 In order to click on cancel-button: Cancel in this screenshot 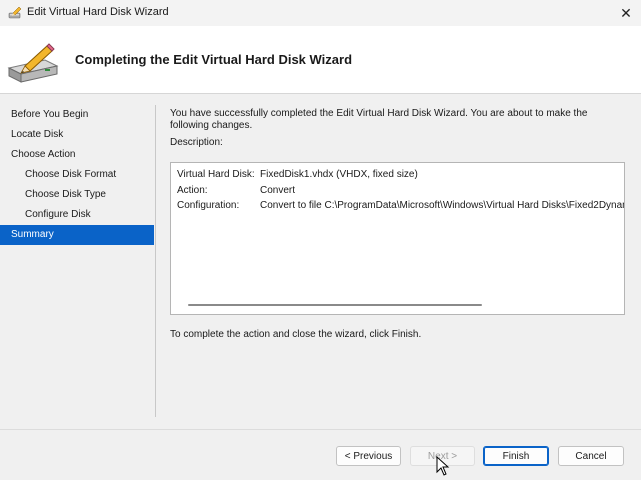, I will do `click(591, 456)`.